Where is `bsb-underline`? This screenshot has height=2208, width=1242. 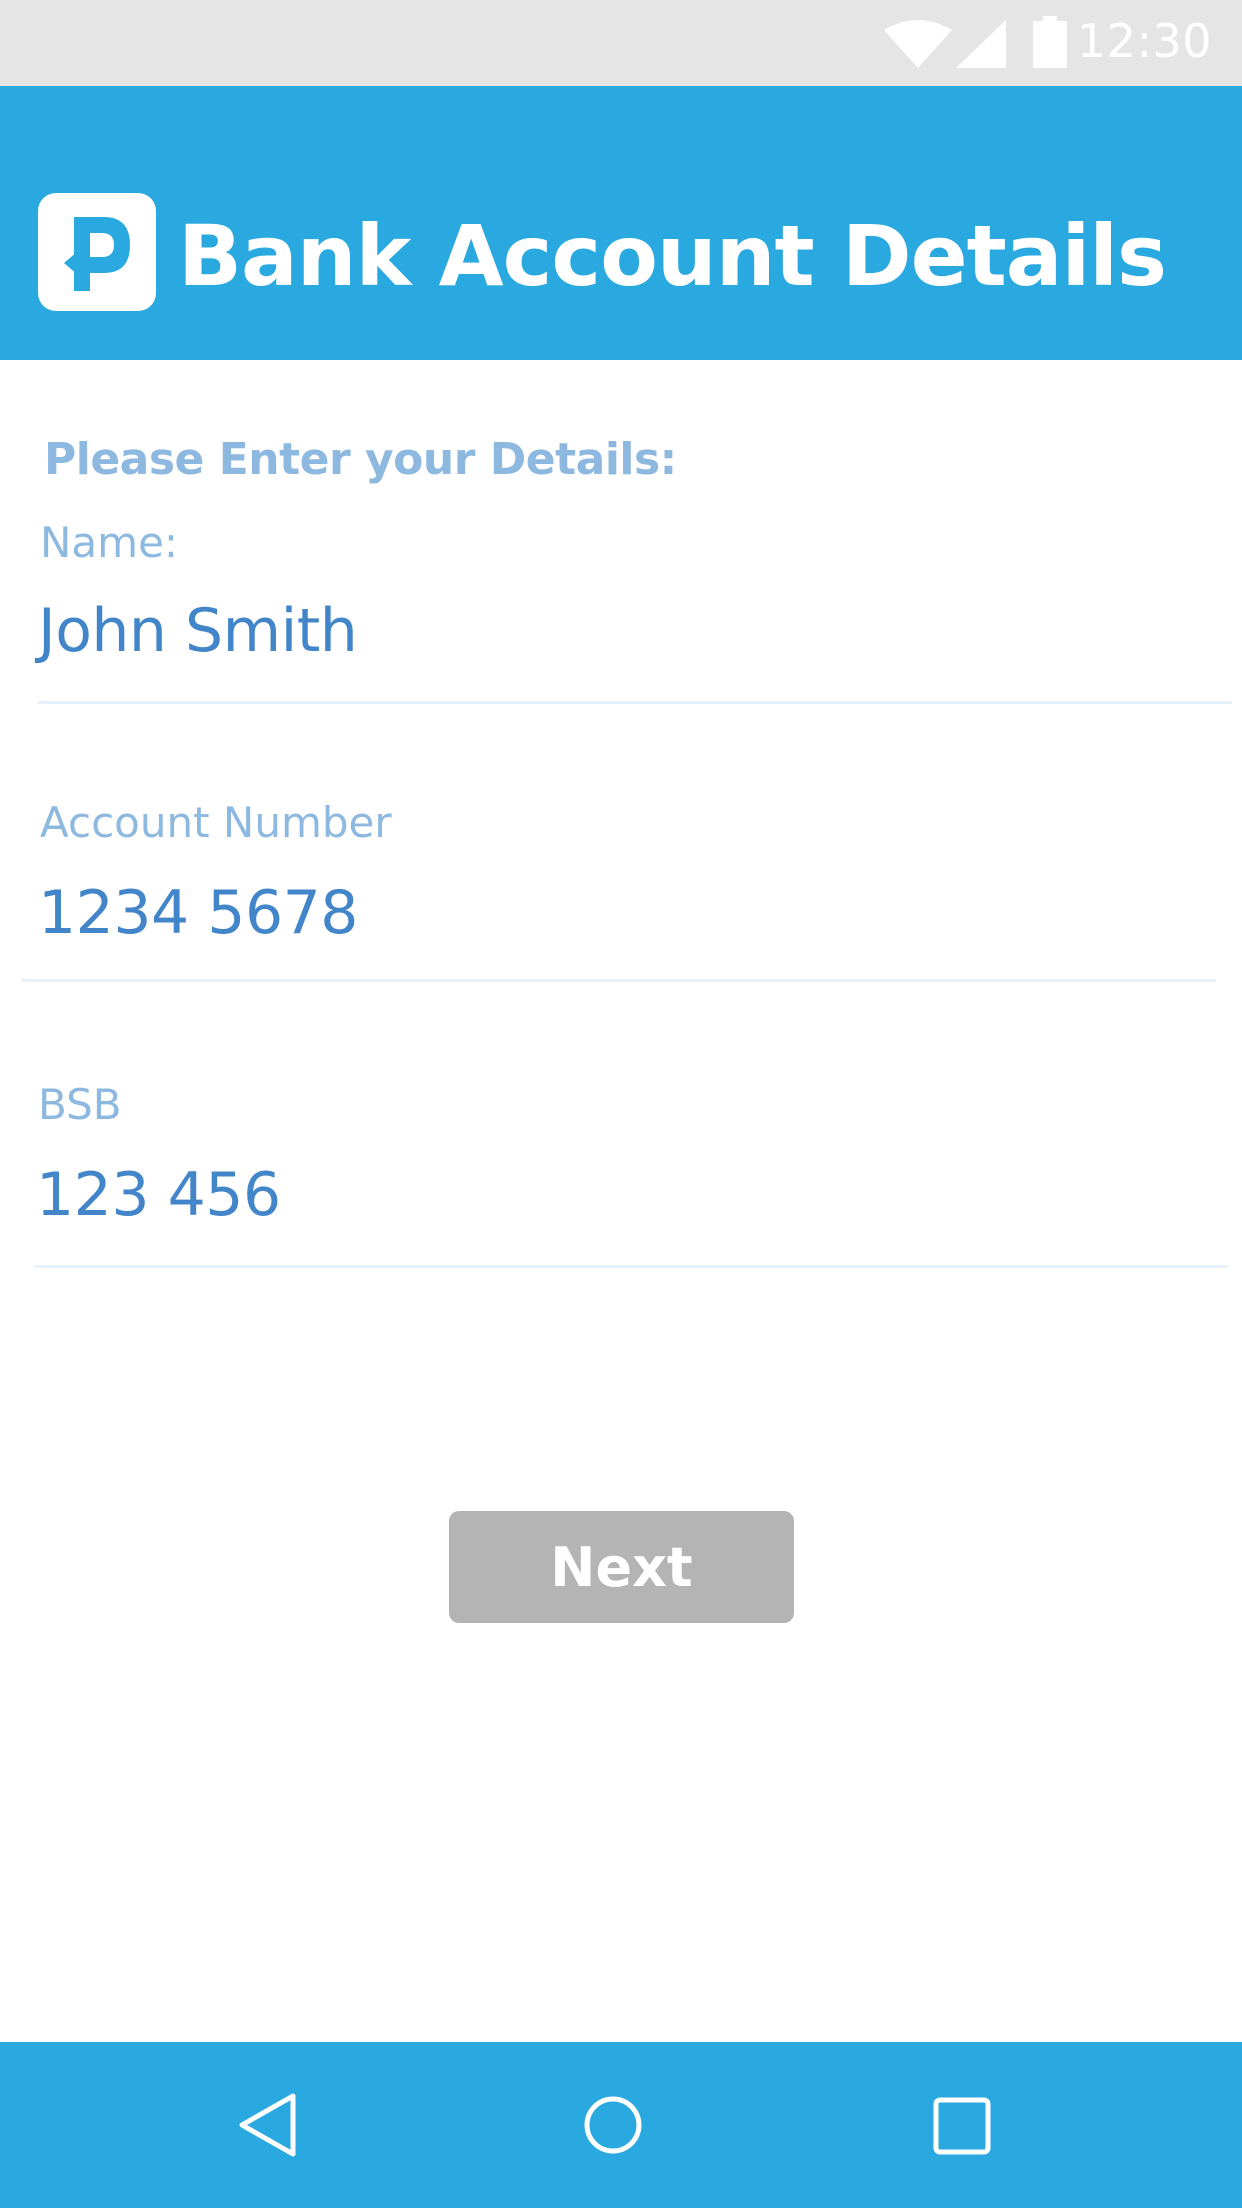
bsb-underline is located at coordinates (631, 1266).